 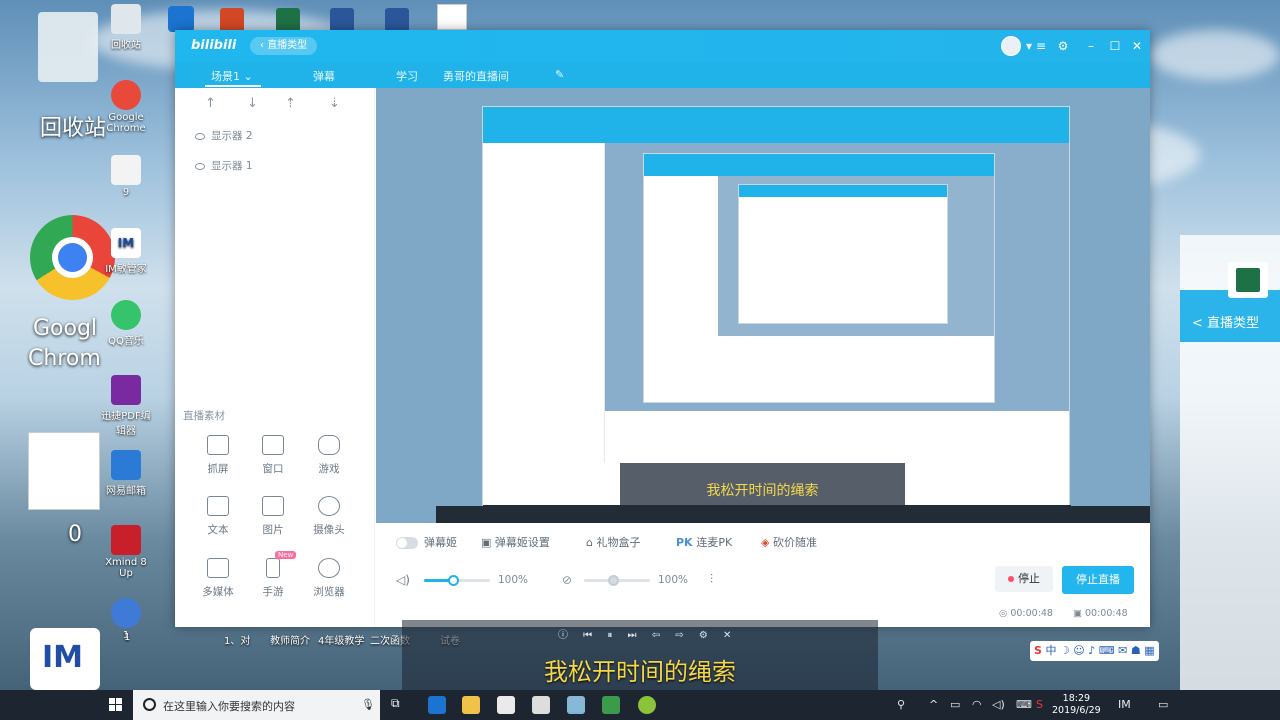 I want to click on volume-icon: ◁), so click(x=998, y=704).